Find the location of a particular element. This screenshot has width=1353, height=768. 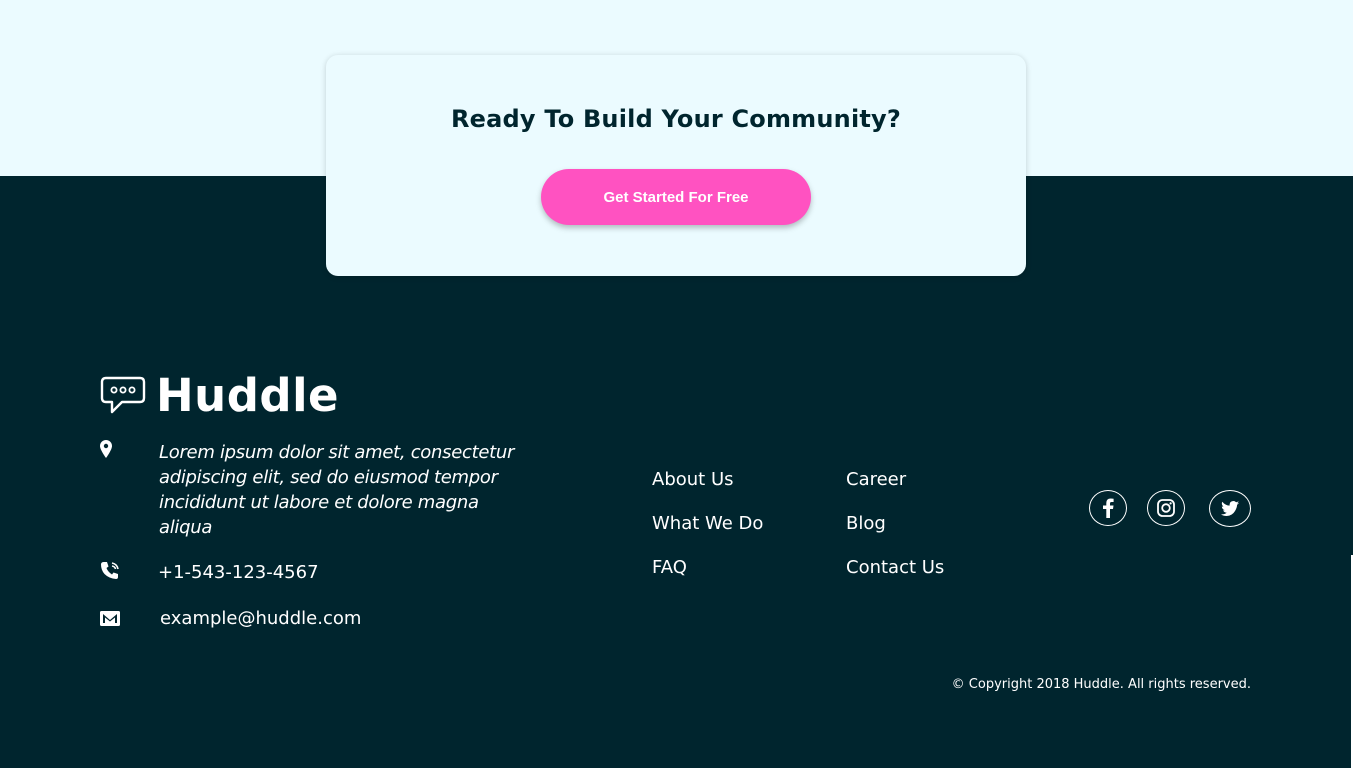

mail-icon is located at coordinates (110, 620).